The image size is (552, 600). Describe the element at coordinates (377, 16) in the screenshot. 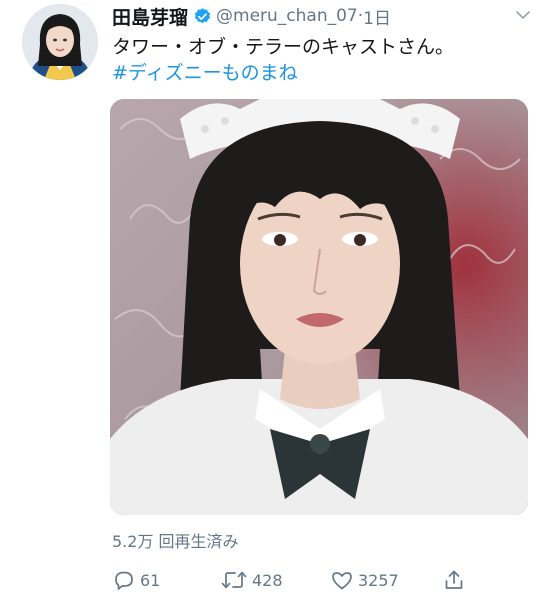

I see `timestamp: 1日` at that location.